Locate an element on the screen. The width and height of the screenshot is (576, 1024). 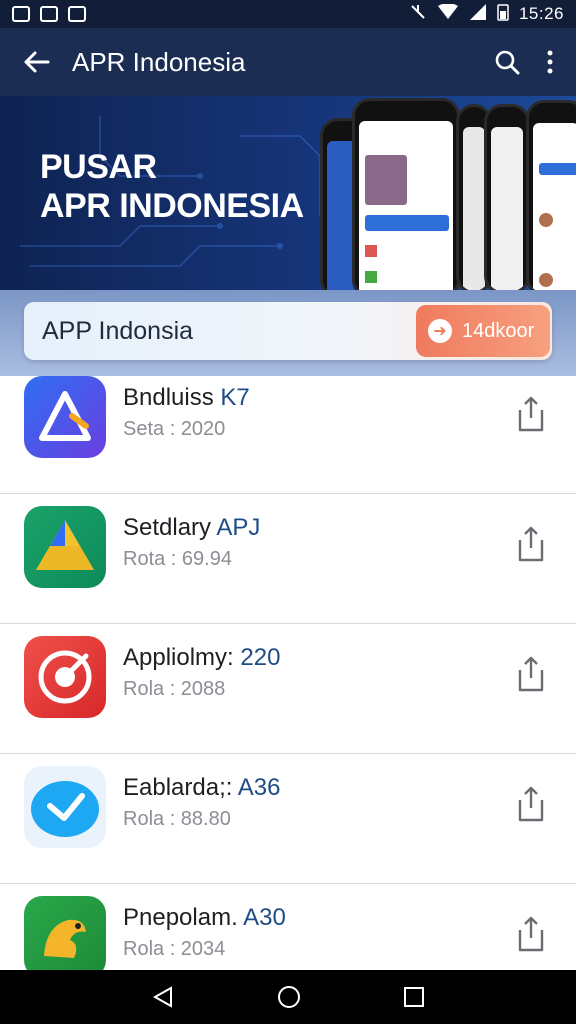
app-subtitle: Rola : 2088 is located at coordinates (174, 689).